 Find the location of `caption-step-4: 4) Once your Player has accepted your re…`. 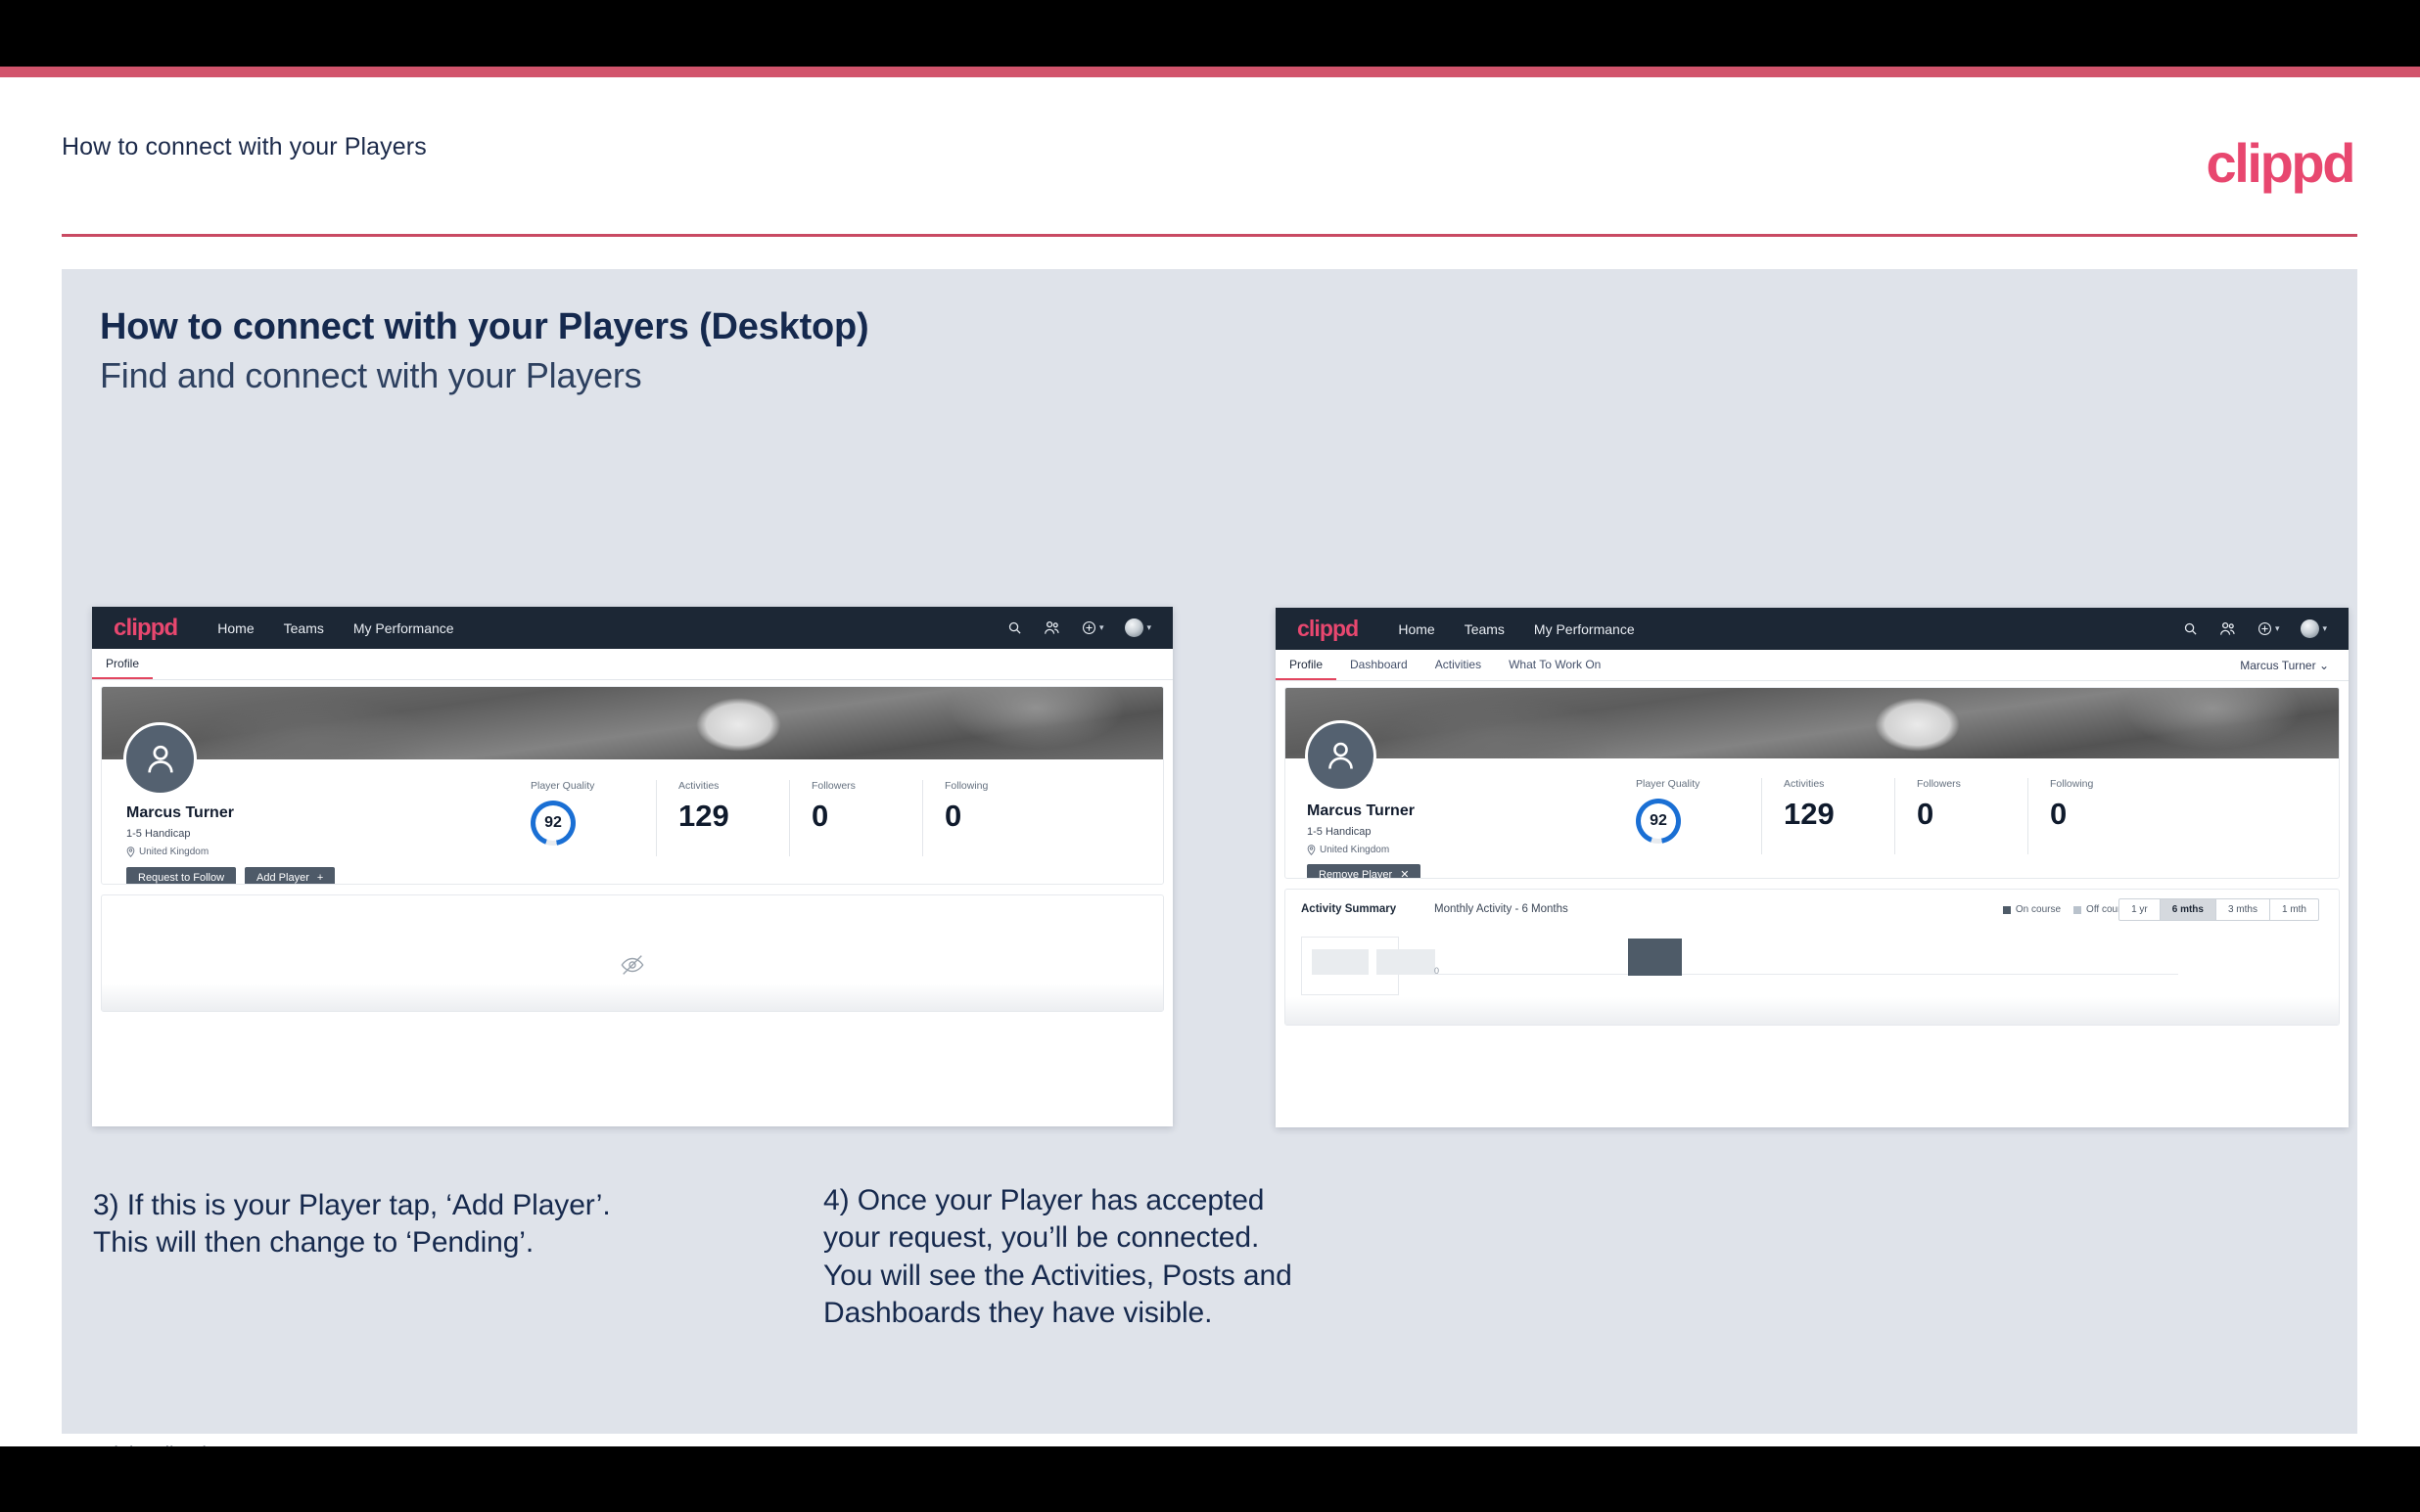

caption-step-4: 4) Once your Player has accepted your re… is located at coordinates (1057, 1257).